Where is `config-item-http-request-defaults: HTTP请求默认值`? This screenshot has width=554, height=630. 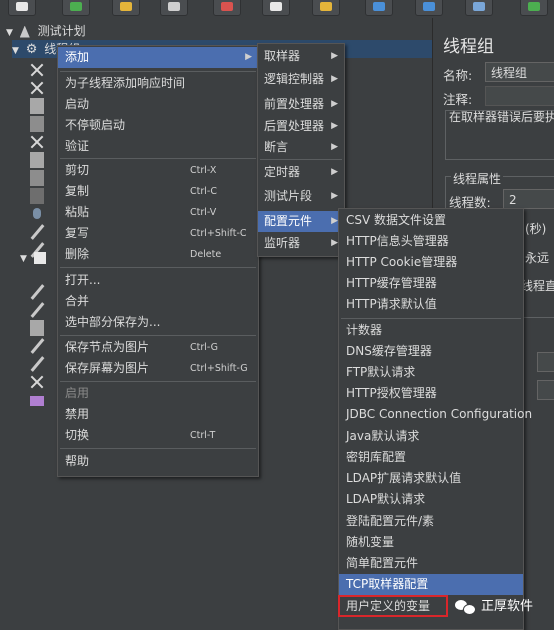
config-item-http-request-defaults: HTTP请求默认值 is located at coordinates (431, 304).